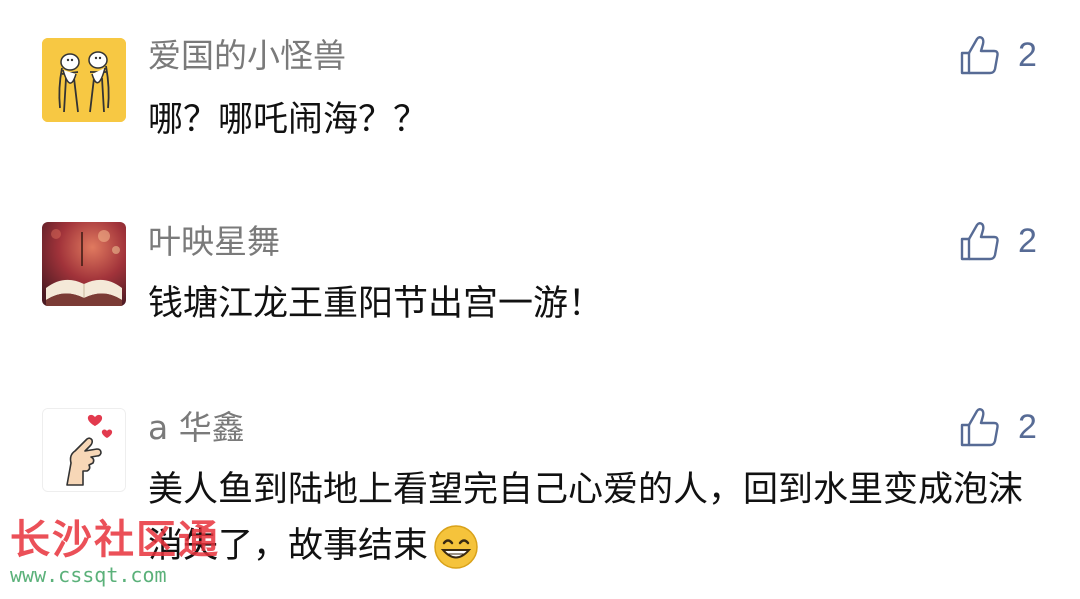 The width and height of the screenshot is (1080, 599). I want to click on grinning-face-emoji, so click(456, 547).